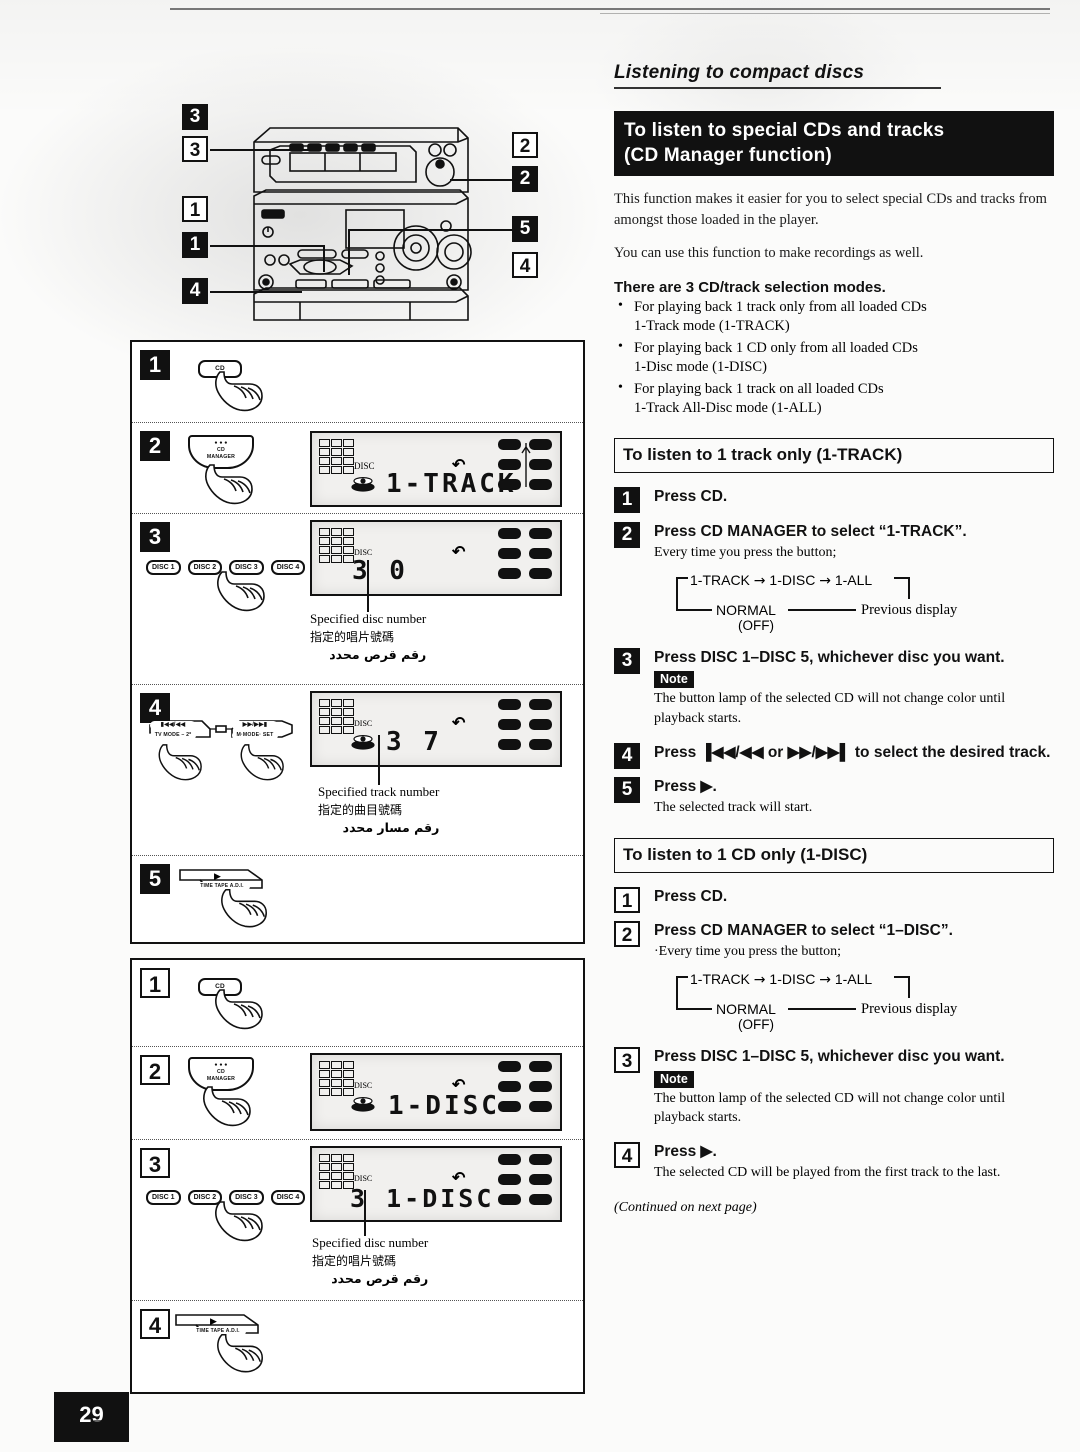 This screenshot has width=1080, height=1452. I want to click on panel-track-step-2: 2 ● ● ● CD MANAGER DISC ↶ 1-TRACK, so click(357, 468).